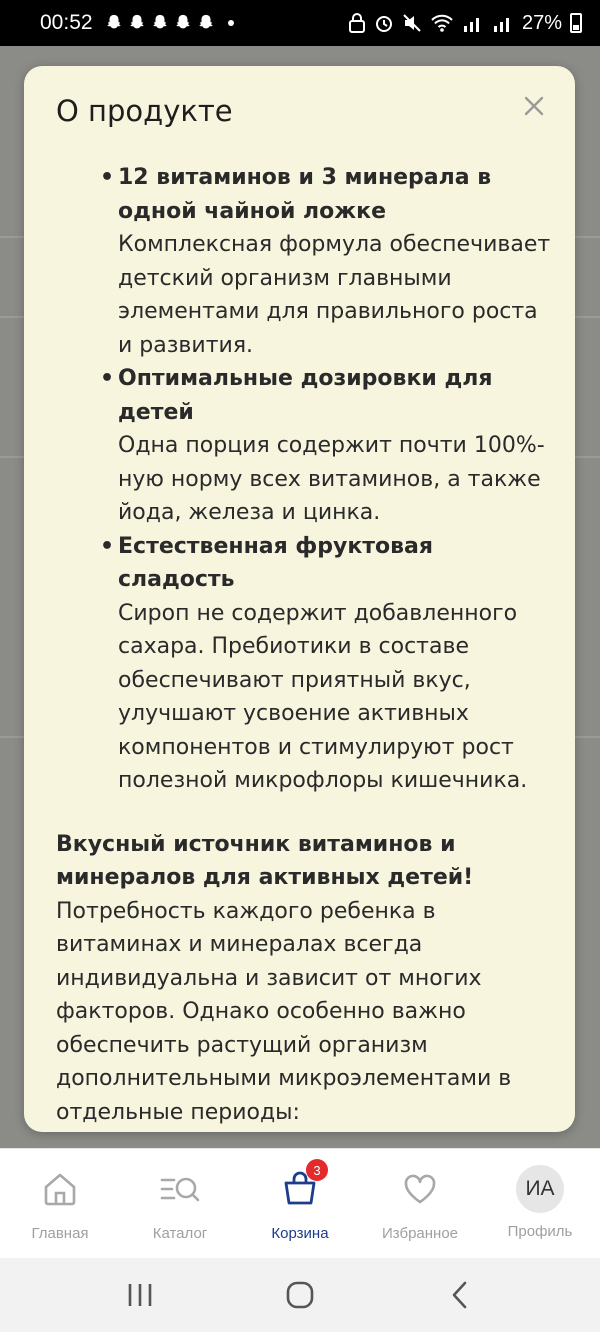 The image size is (600, 1332). I want to click on modal-title: О продукте, so click(144, 111).